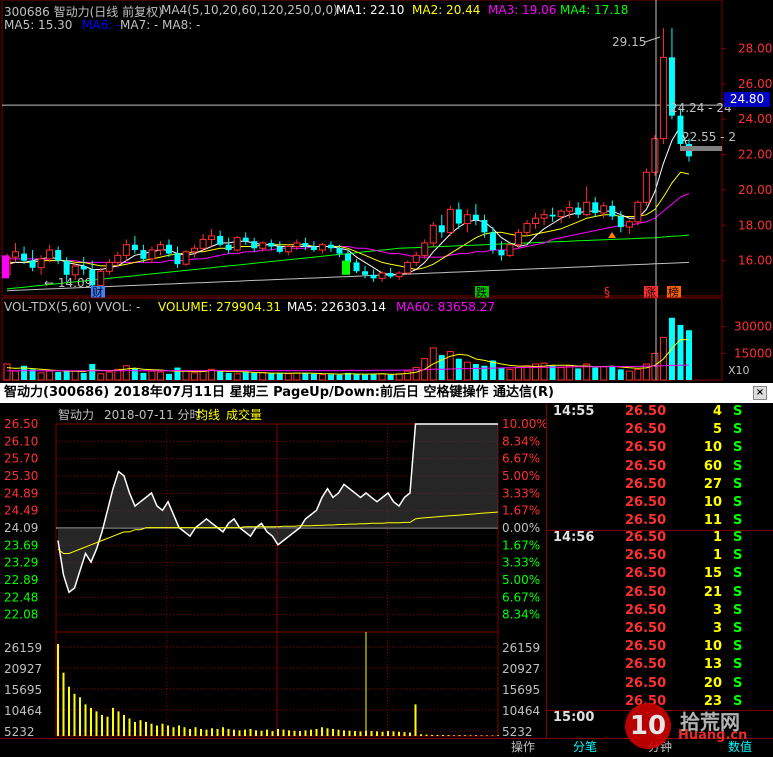 The height and width of the screenshot is (757, 773). What do you see at coordinates (208, 415) in the screenshot?
I see `intraday-avg-label: 均线` at bounding box center [208, 415].